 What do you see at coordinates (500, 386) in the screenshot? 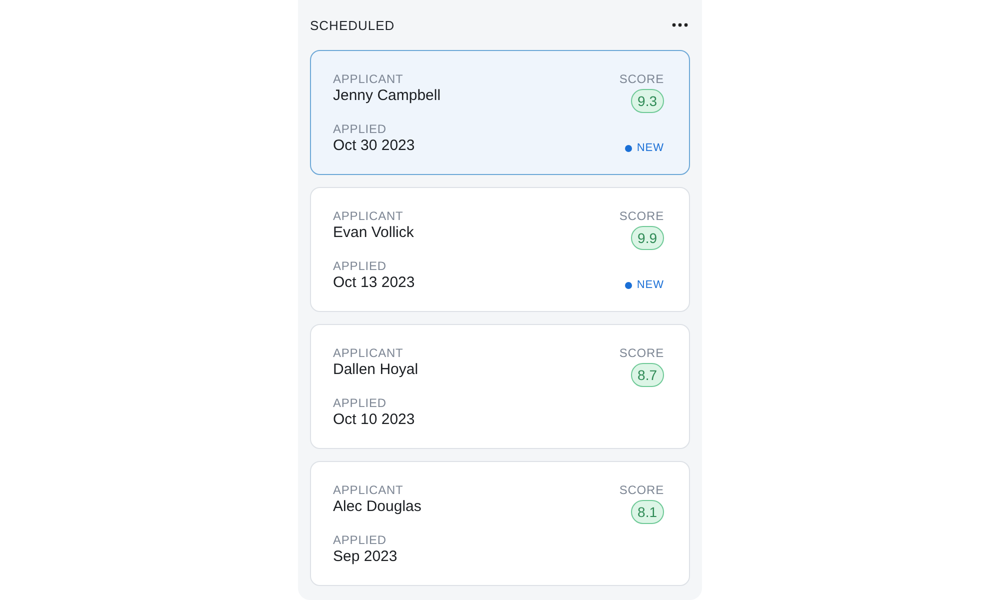
I see `applicant-card: APPLICANT Dallen Hoyal APPLIED Oct 10 2023 SCORE 8.7` at bounding box center [500, 386].